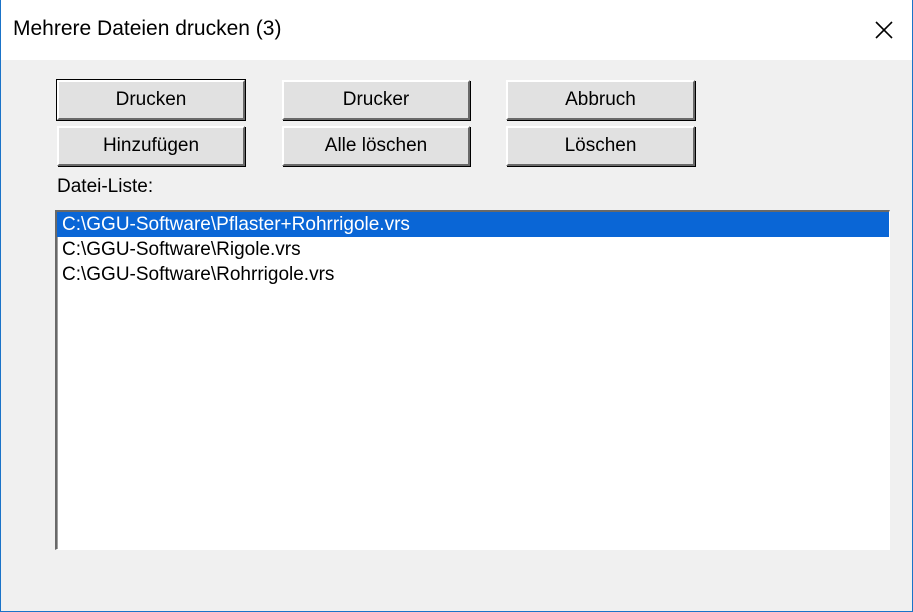 The height and width of the screenshot is (612, 913). I want to click on title-bar: Mehrere Dateien drucken (3), so click(456, 30).